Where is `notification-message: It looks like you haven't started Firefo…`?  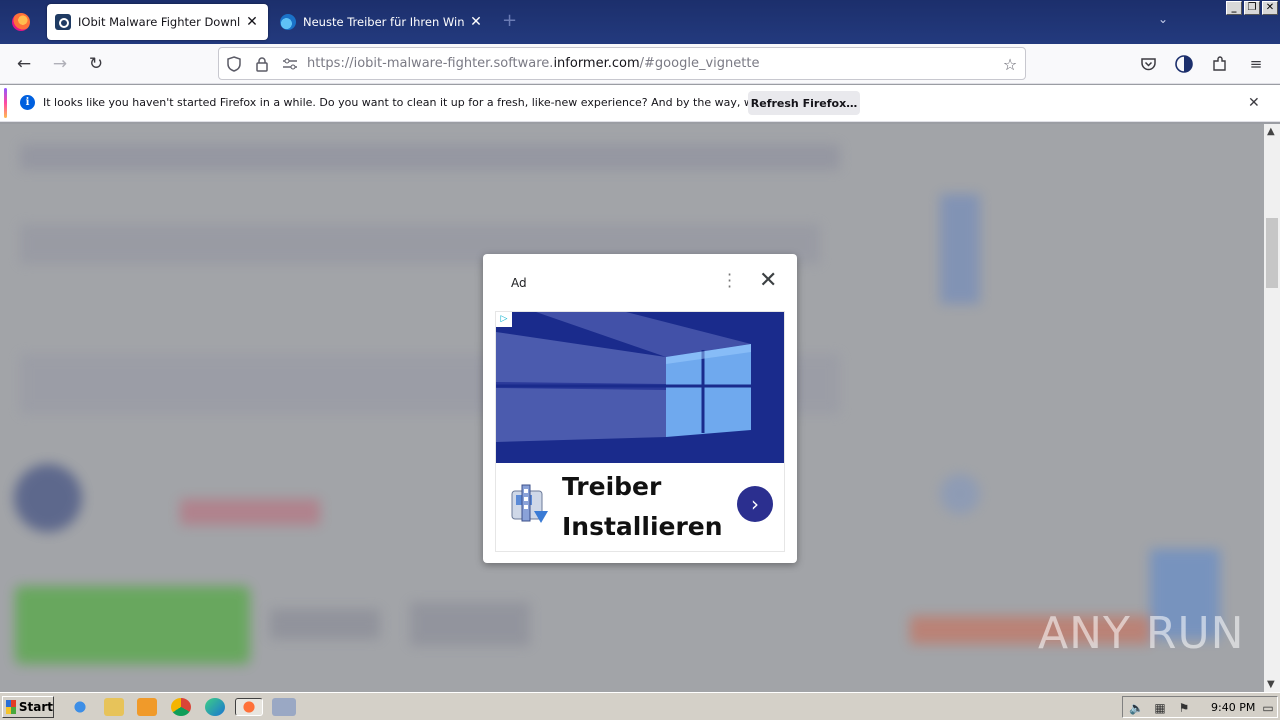 notification-message: It looks like you haven't started Firefo… is located at coordinates (435, 102).